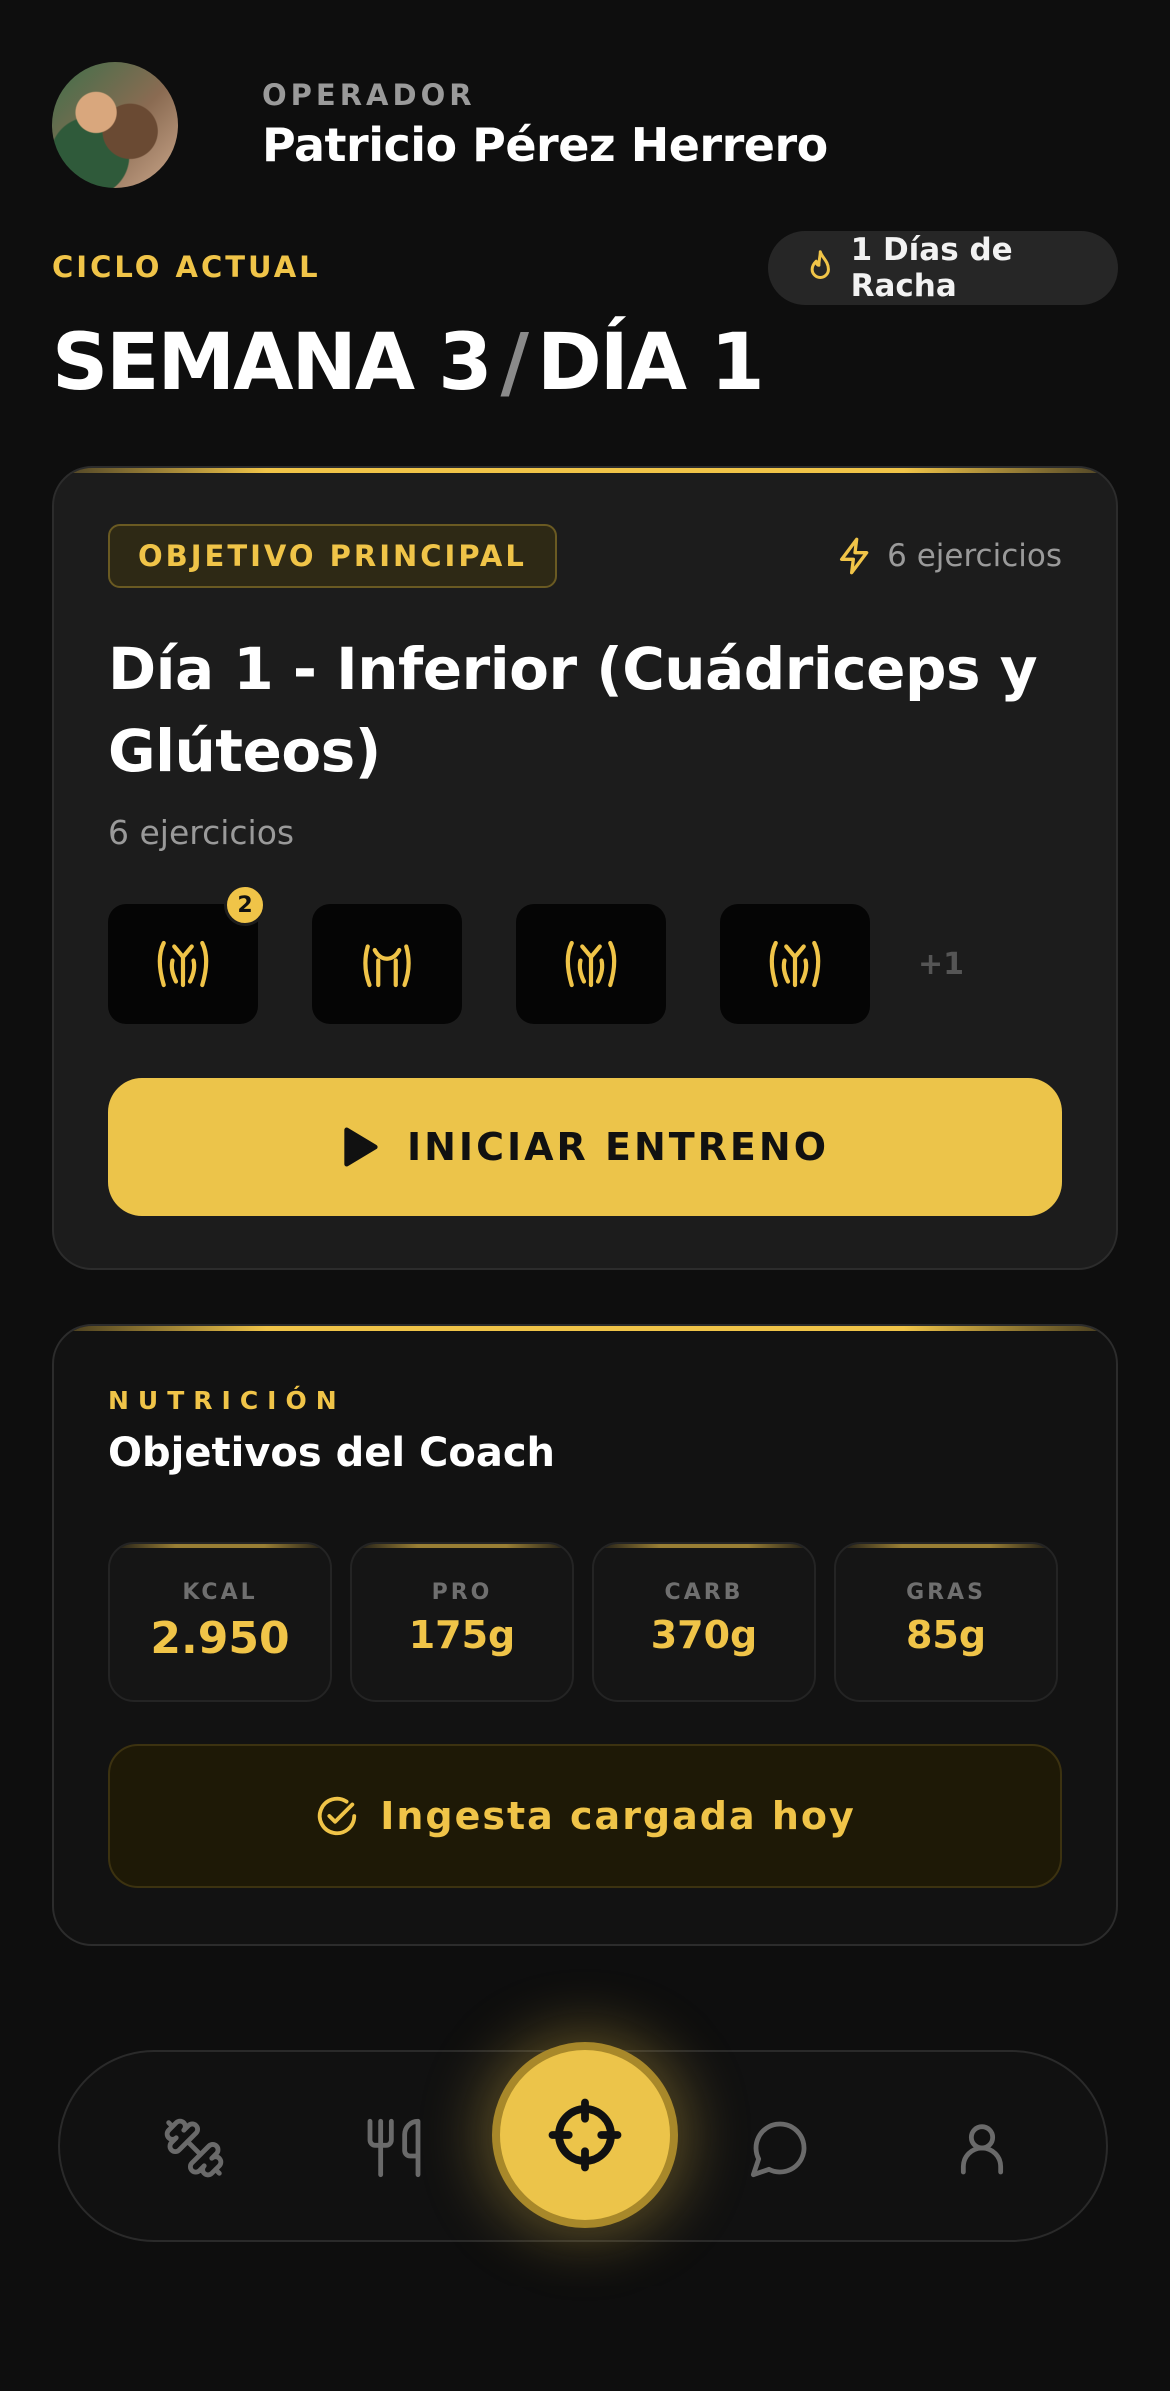  I want to click on nav-nutrition, so click(394, 2148).